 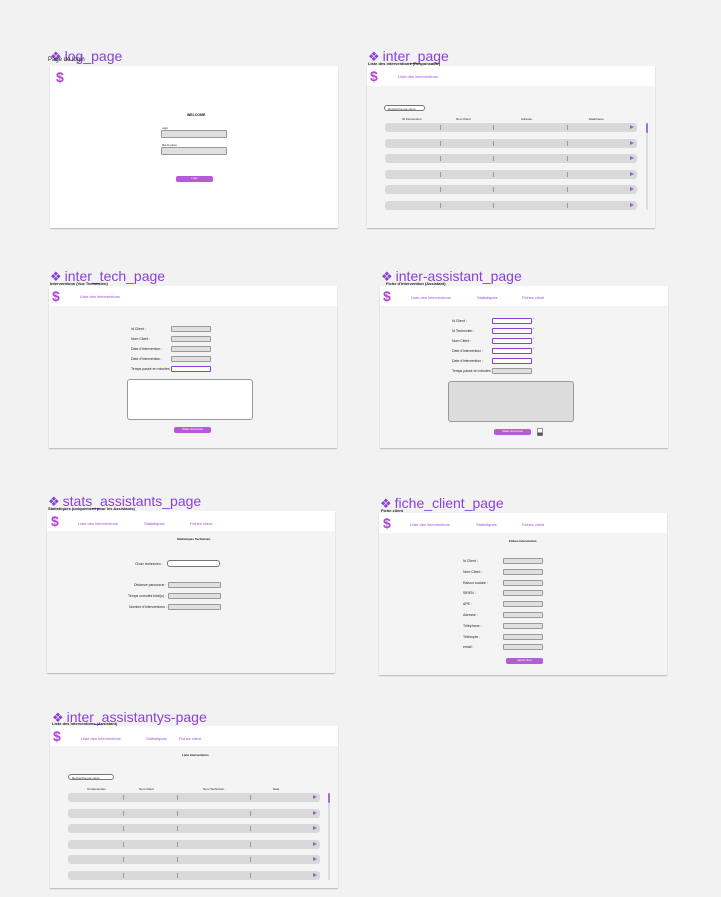 What do you see at coordinates (524, 661) in the screenshot?
I see `add-client-button: Ajouter client` at bounding box center [524, 661].